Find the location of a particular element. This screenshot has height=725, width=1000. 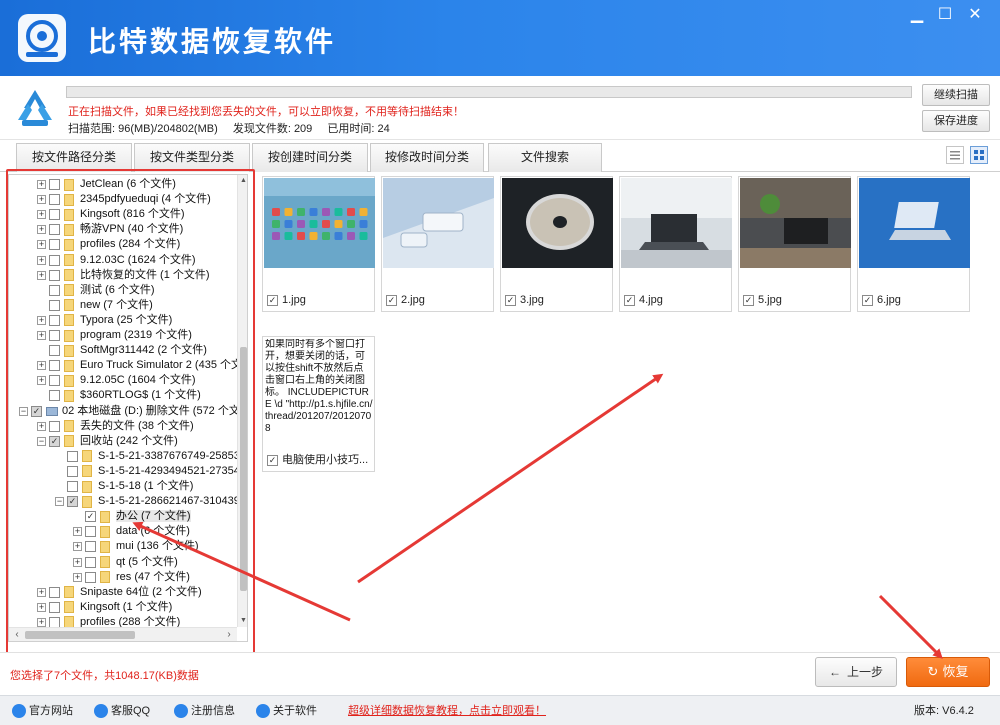

register-info-link: 注册信息 is located at coordinates (204, 711).